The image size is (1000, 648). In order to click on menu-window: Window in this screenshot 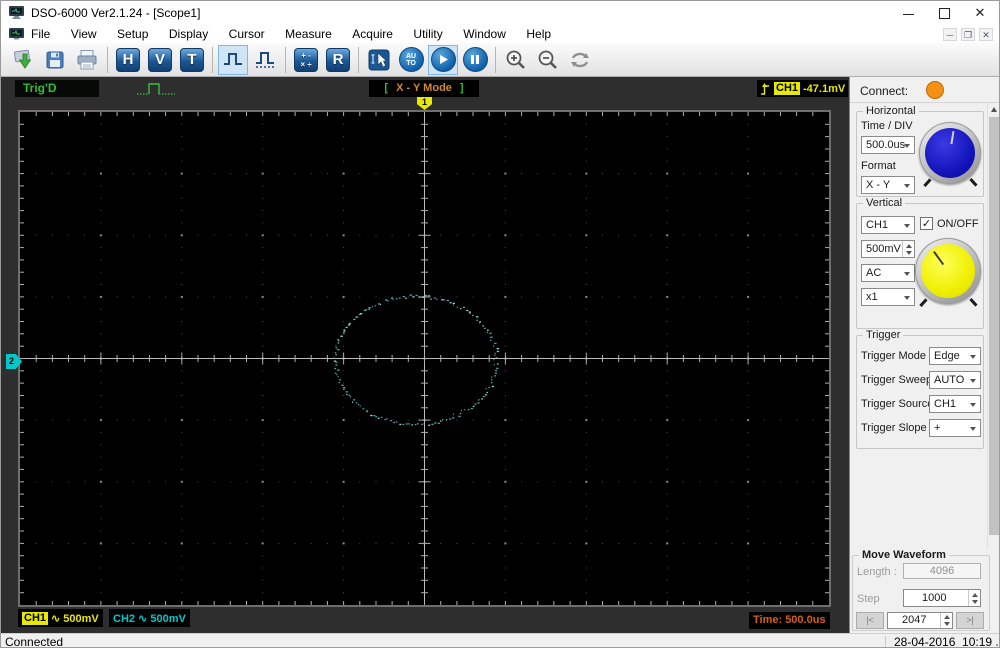, I will do `click(484, 34)`.